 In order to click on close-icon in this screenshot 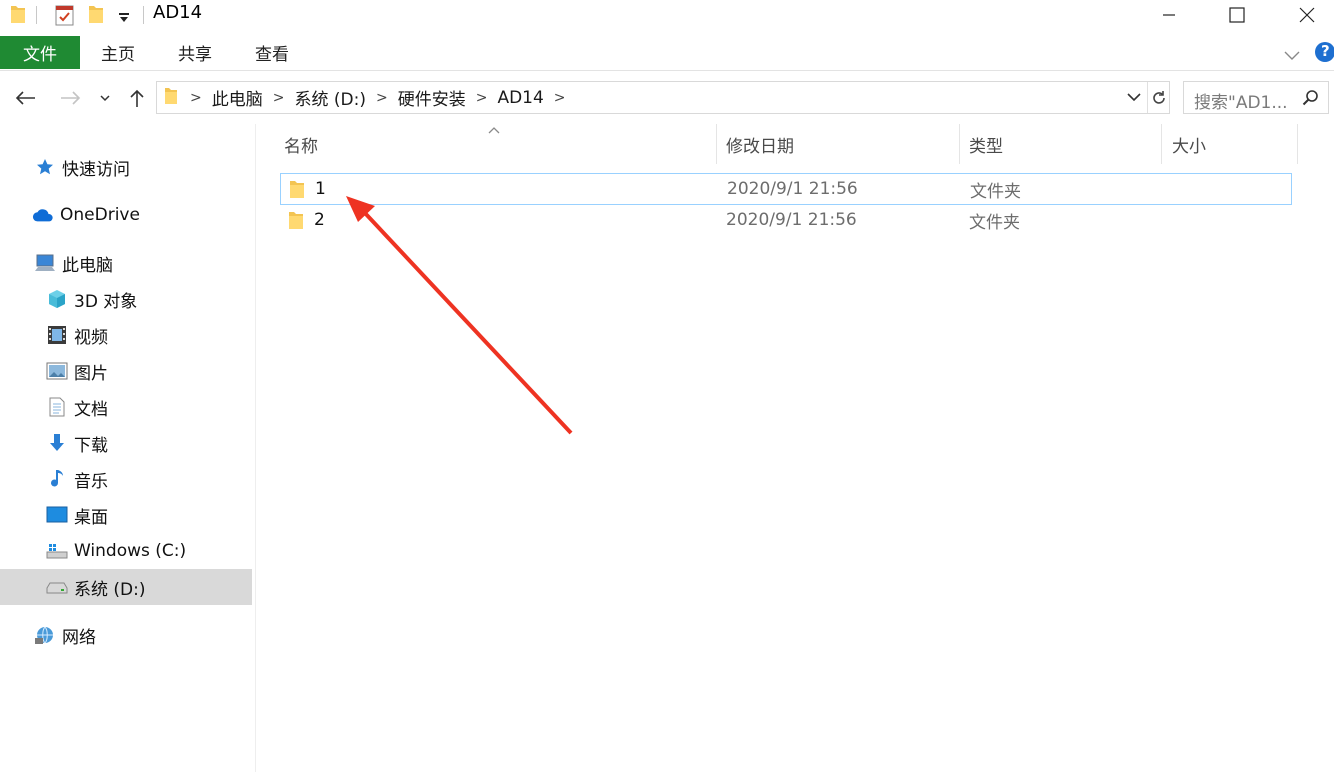, I will do `click(1307, 15)`.